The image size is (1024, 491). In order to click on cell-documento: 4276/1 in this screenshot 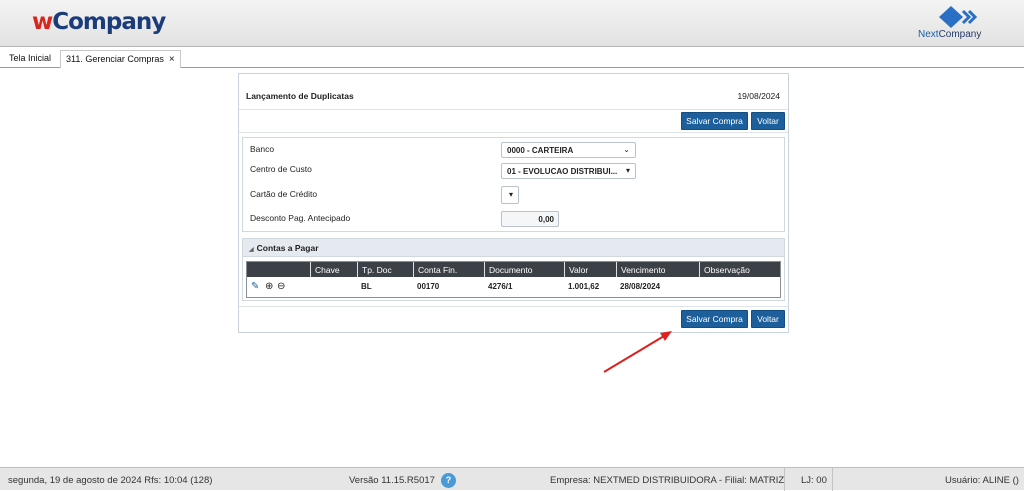, I will do `click(500, 286)`.